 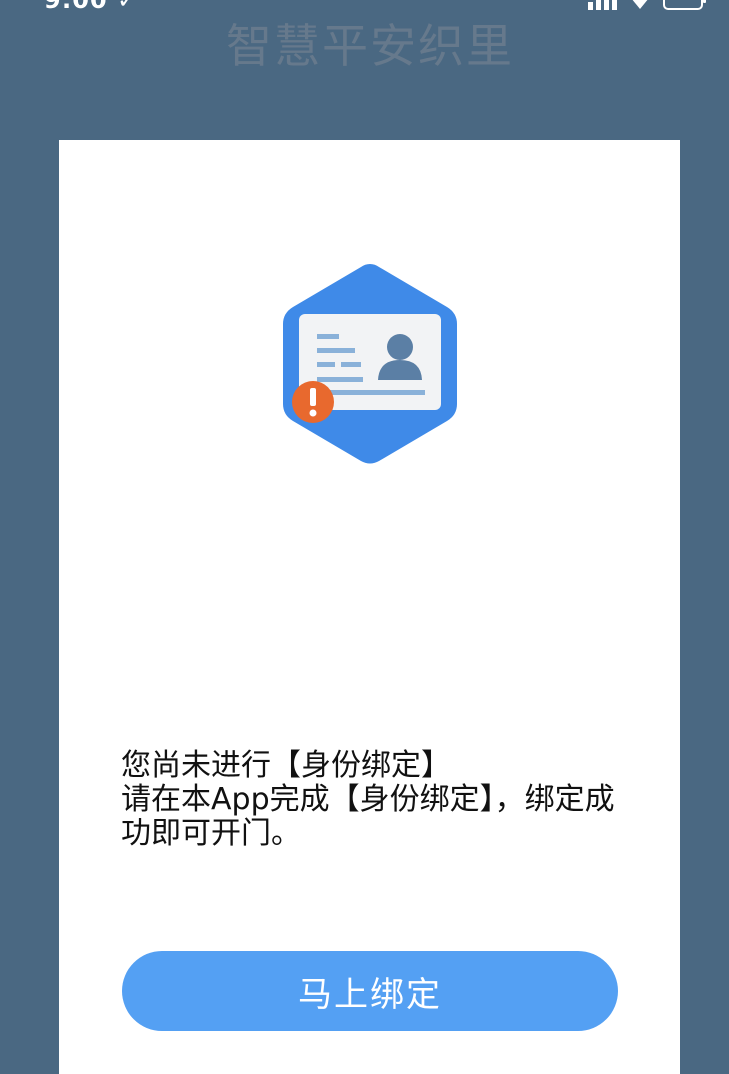 What do you see at coordinates (91, 7) in the screenshot?
I see `status-time: 9:00 ✓` at bounding box center [91, 7].